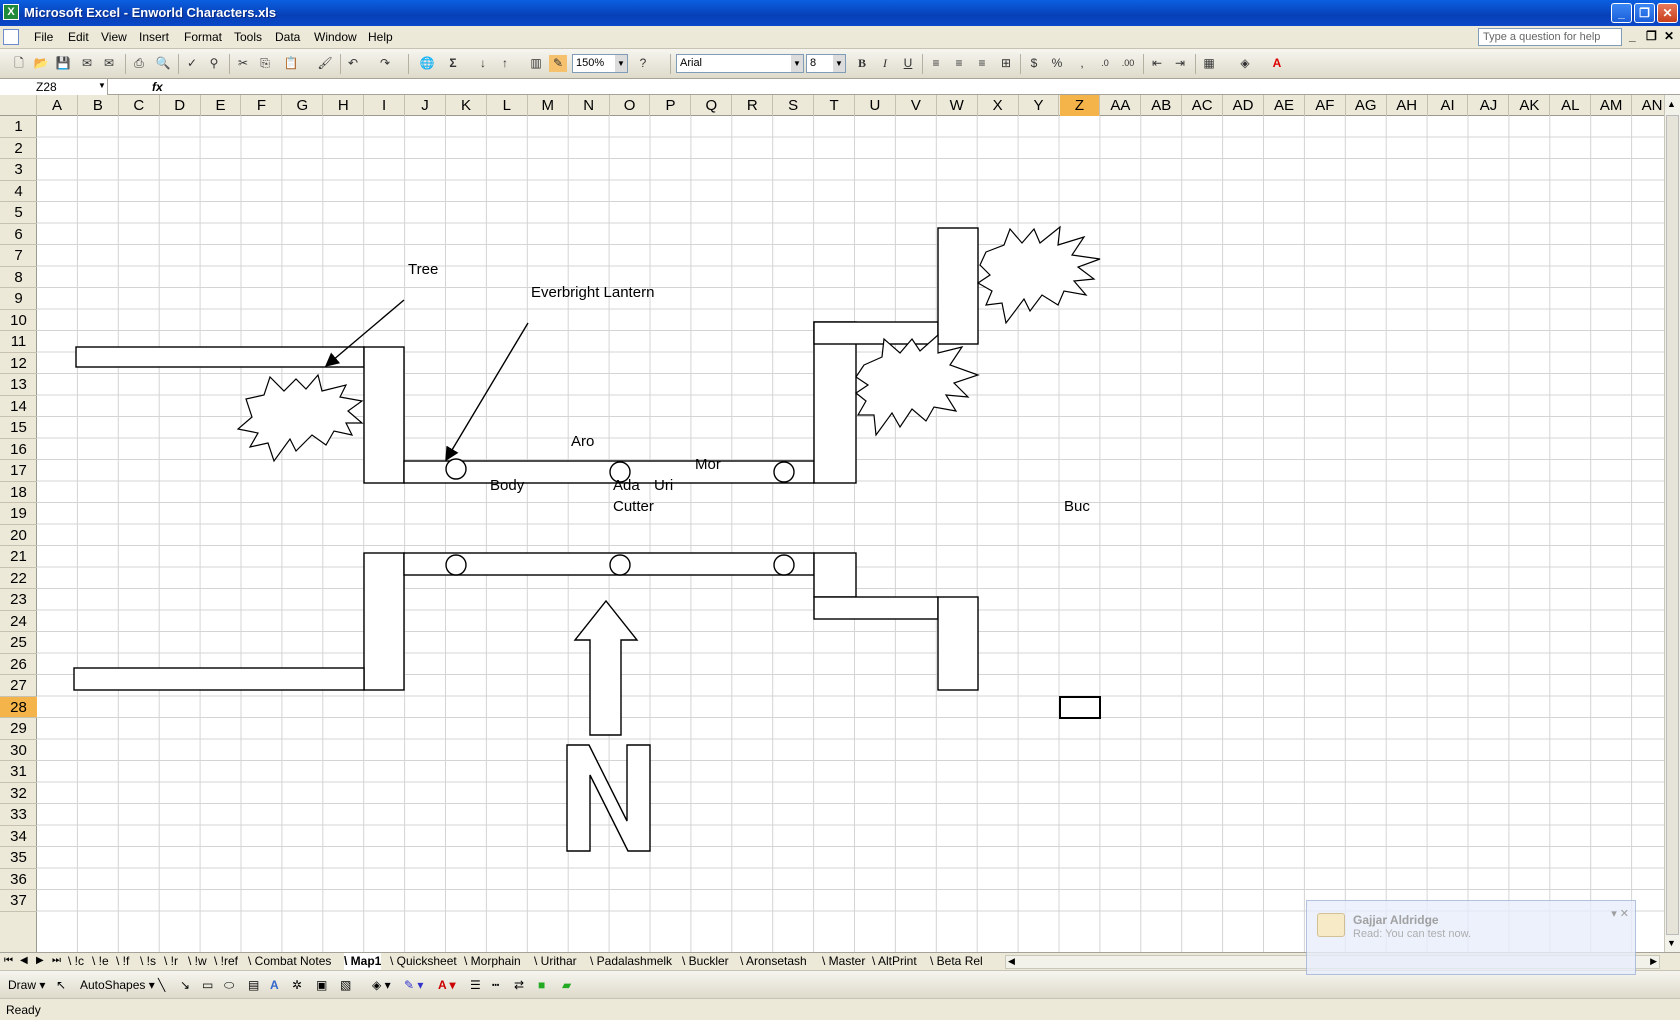 The height and width of the screenshot is (1020, 1680). I want to click on oval-icon: ⬭, so click(229, 985).